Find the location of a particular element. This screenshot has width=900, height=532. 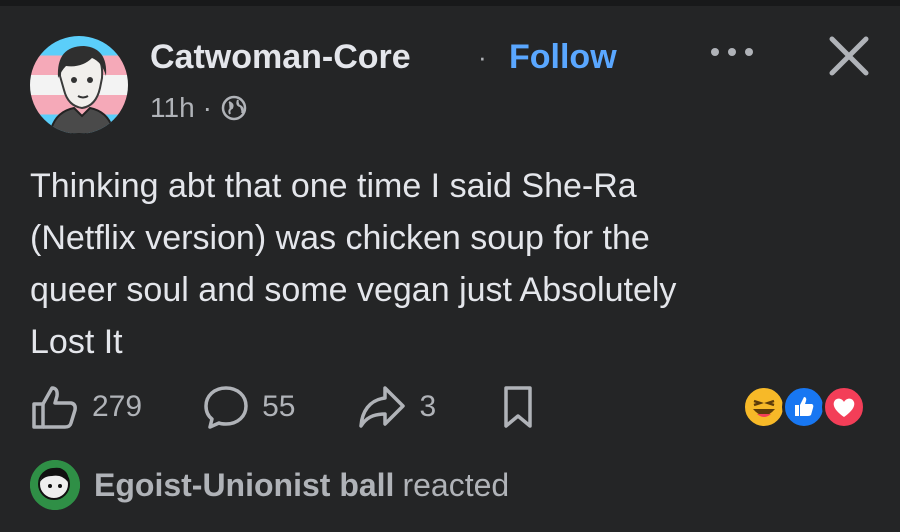

close-icon is located at coordinates (849, 56).